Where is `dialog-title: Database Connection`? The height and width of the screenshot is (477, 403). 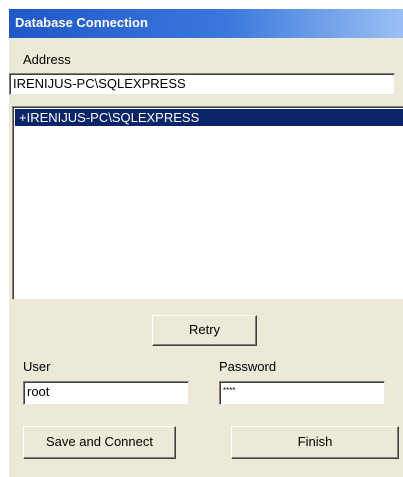 dialog-title: Database Connection is located at coordinates (81, 22).